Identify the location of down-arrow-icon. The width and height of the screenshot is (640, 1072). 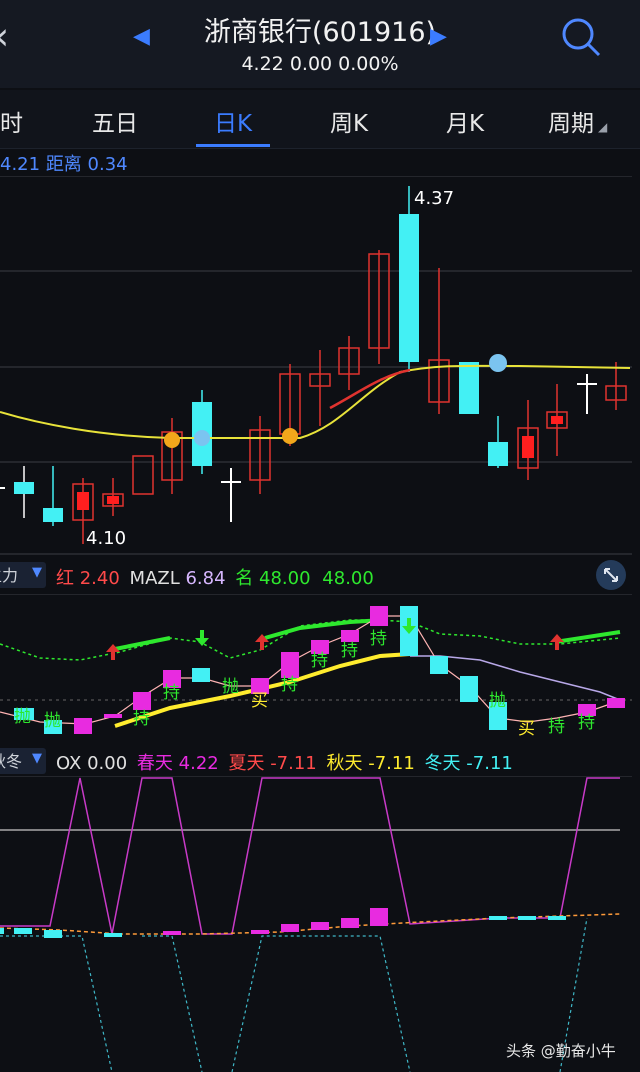
(202, 638).